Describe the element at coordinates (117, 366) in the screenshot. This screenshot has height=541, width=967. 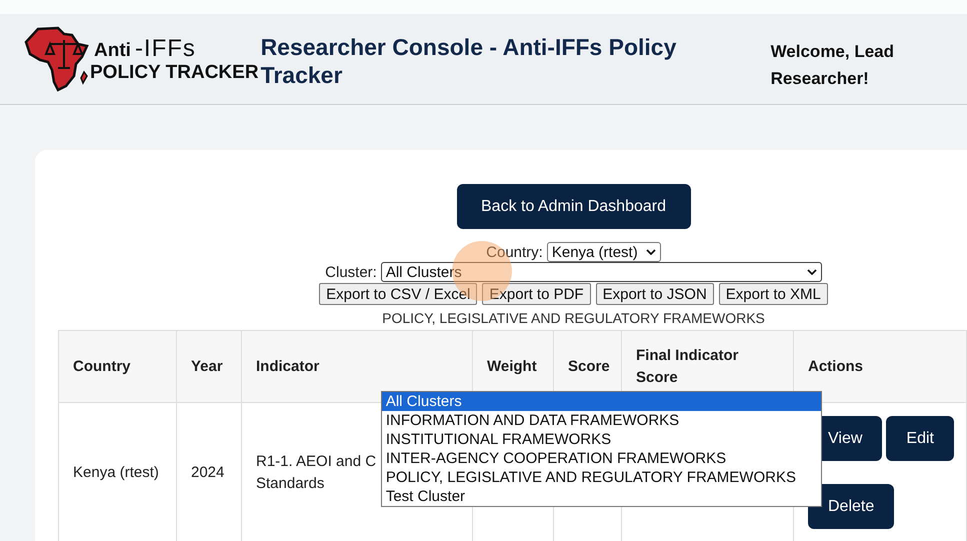
I see `column-header: Country` at that location.